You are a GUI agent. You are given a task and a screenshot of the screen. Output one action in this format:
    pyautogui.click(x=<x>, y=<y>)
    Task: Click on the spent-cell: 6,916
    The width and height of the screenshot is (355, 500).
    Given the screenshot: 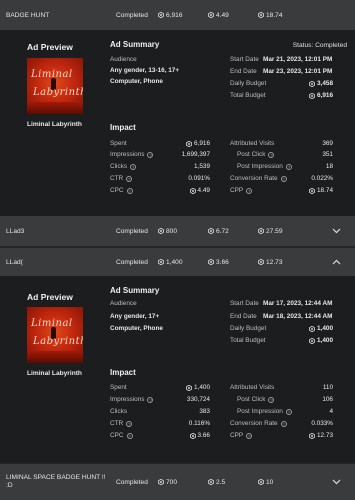 What is the action you would take?
    pyautogui.click(x=170, y=15)
    